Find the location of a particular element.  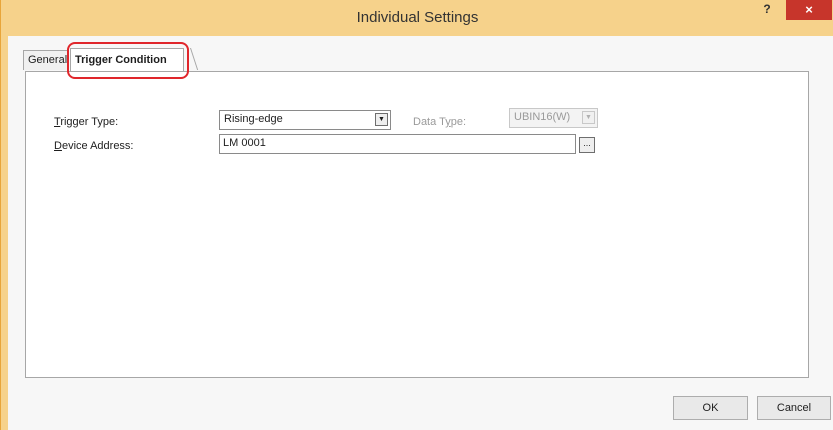

title-bar: Individual Settings ? × is located at coordinates (417, 18).